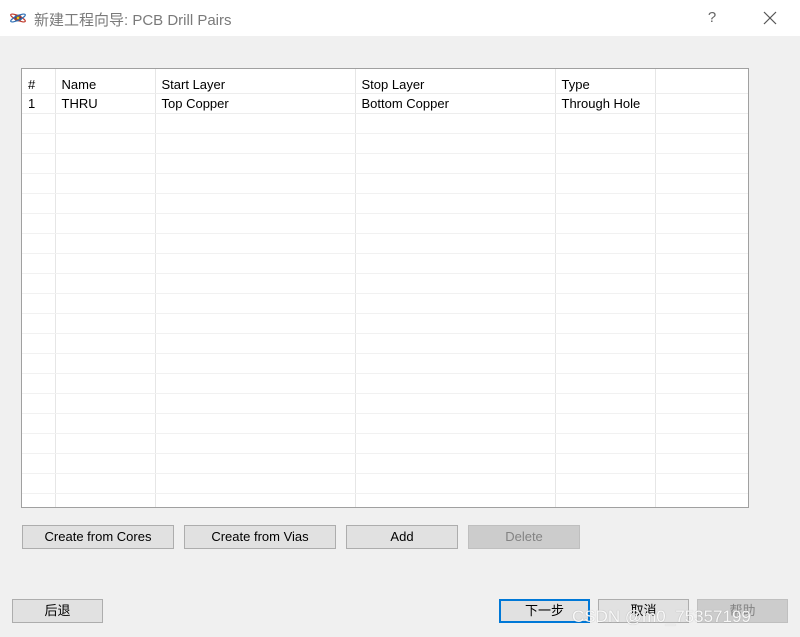 Image resolution: width=800 pixels, height=637 pixels. Describe the element at coordinates (57, 611) in the screenshot. I see `back-button: 后退` at that location.